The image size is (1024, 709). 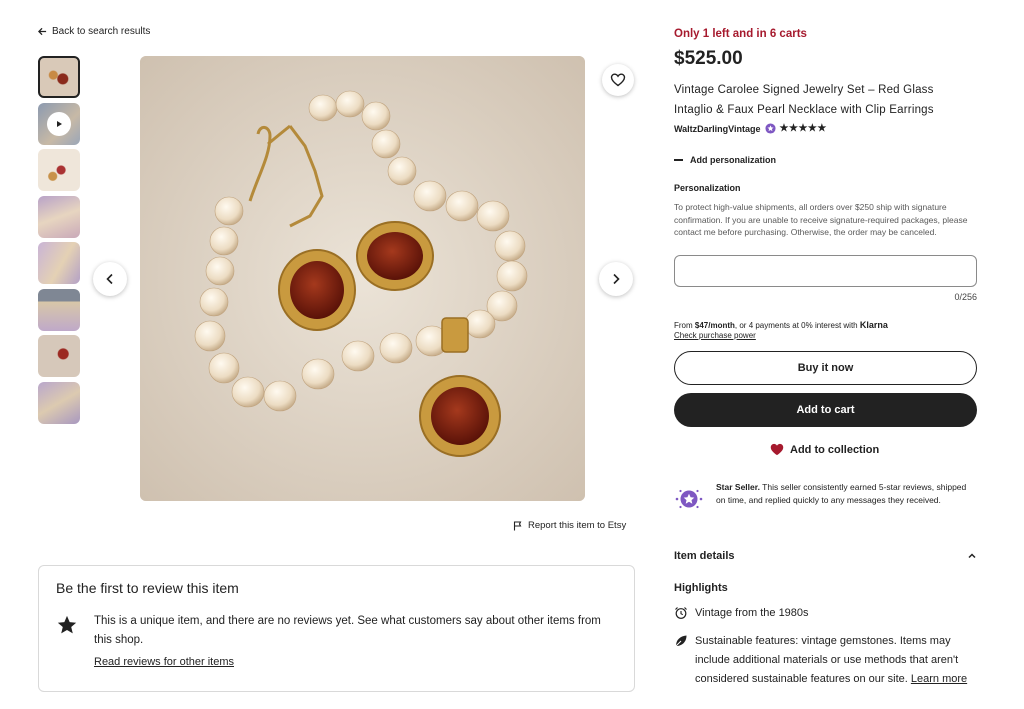 I want to click on star-seller-small-icon, so click(x=770, y=128).